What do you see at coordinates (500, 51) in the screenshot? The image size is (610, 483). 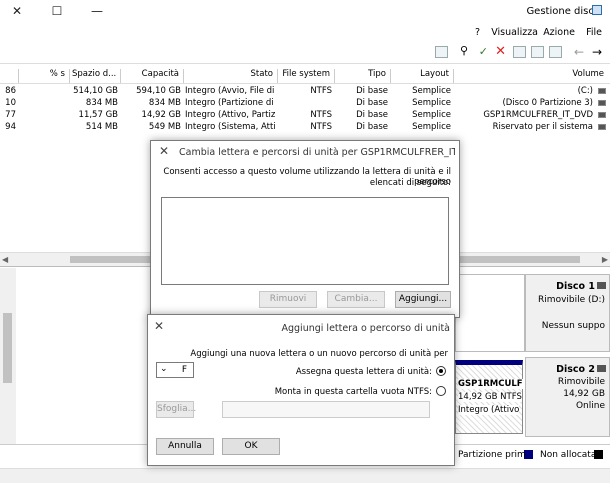 I see `delete-icon: ✕` at bounding box center [500, 51].